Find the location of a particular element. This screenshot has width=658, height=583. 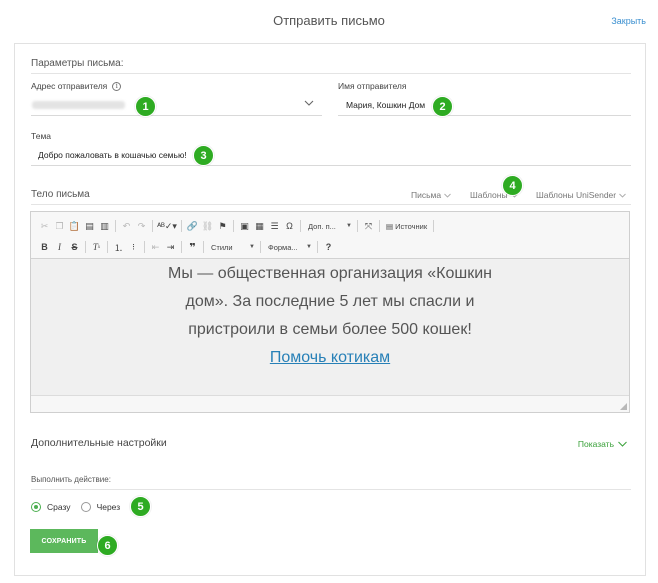

step-badge-2: 2 is located at coordinates (442, 106).